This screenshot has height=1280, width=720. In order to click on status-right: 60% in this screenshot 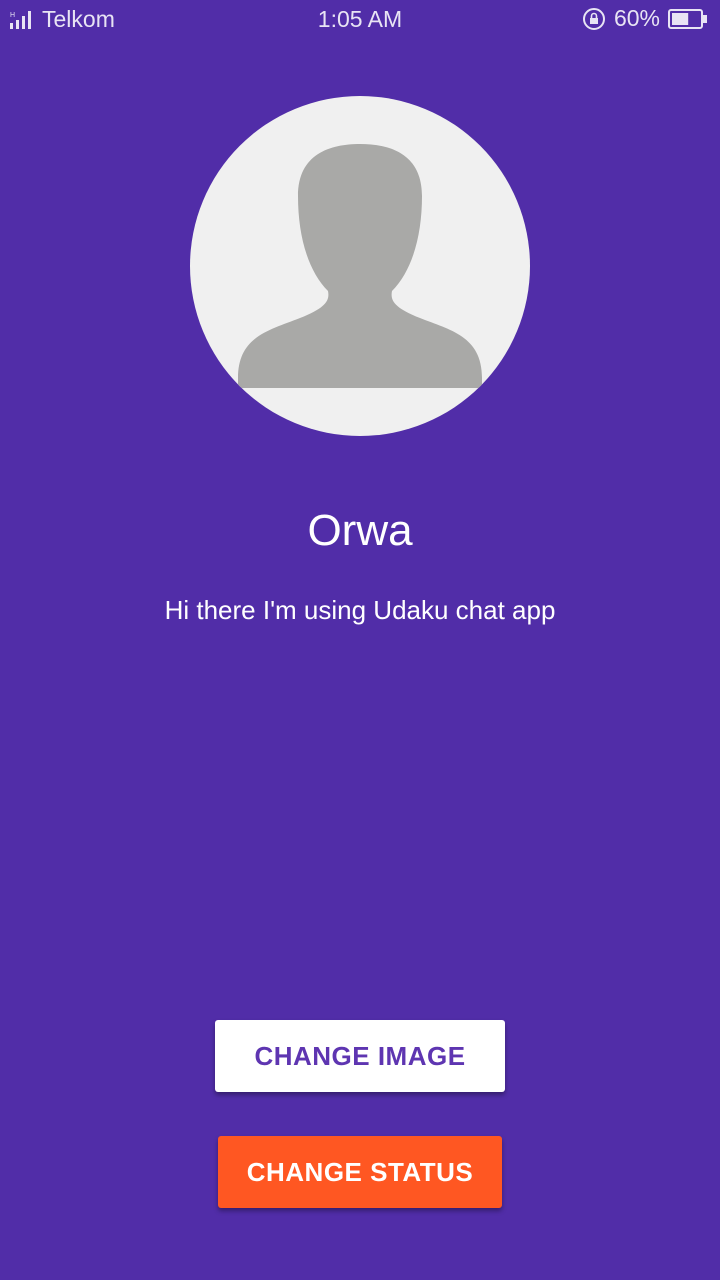, I will do `click(645, 18)`.